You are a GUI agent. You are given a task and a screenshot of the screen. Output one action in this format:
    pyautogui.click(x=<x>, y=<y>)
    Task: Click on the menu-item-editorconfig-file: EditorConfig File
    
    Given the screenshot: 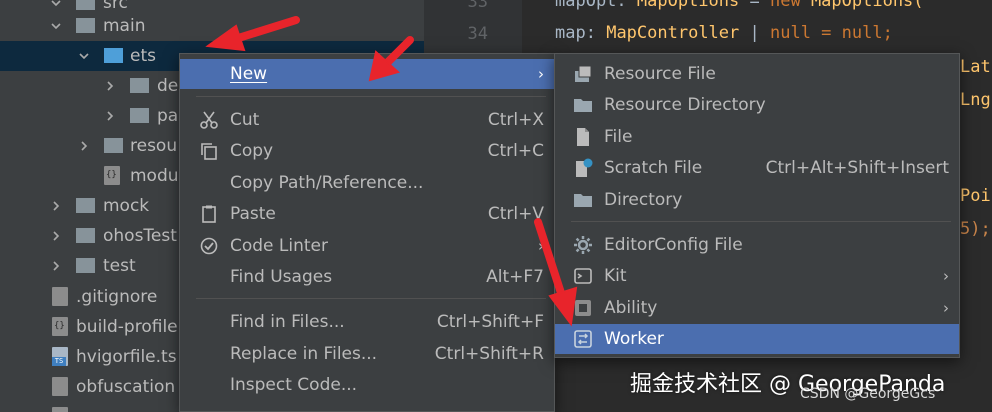 What is the action you would take?
    pyautogui.click(x=757, y=245)
    